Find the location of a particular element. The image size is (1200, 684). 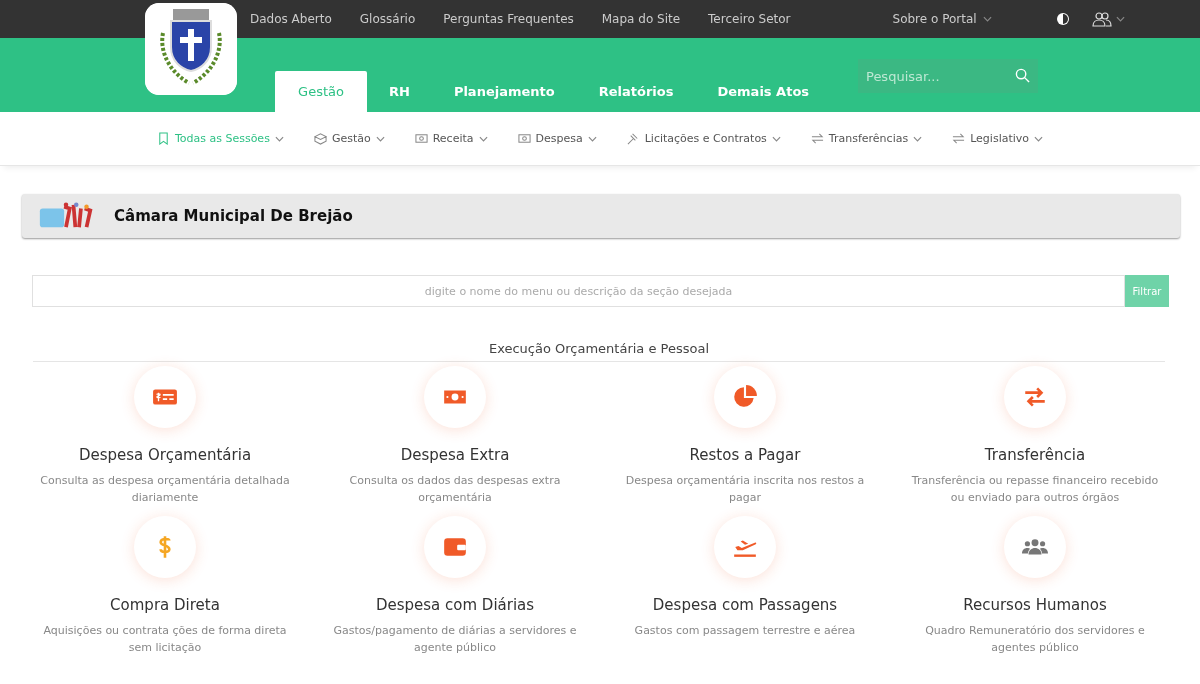

top-link: Perguntas Frequentes is located at coordinates (508, 19).